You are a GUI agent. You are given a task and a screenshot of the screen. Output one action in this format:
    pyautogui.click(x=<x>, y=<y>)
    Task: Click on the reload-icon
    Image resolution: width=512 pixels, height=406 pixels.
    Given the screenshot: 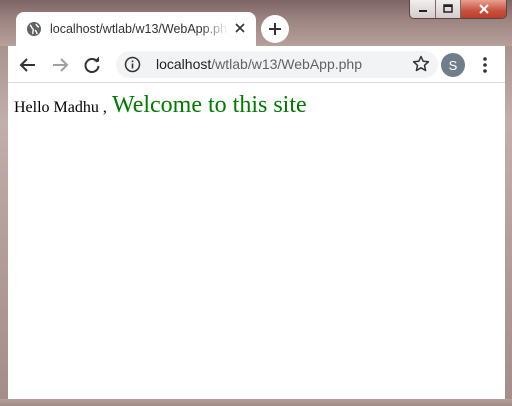 What is the action you would take?
    pyautogui.click(x=92, y=64)
    